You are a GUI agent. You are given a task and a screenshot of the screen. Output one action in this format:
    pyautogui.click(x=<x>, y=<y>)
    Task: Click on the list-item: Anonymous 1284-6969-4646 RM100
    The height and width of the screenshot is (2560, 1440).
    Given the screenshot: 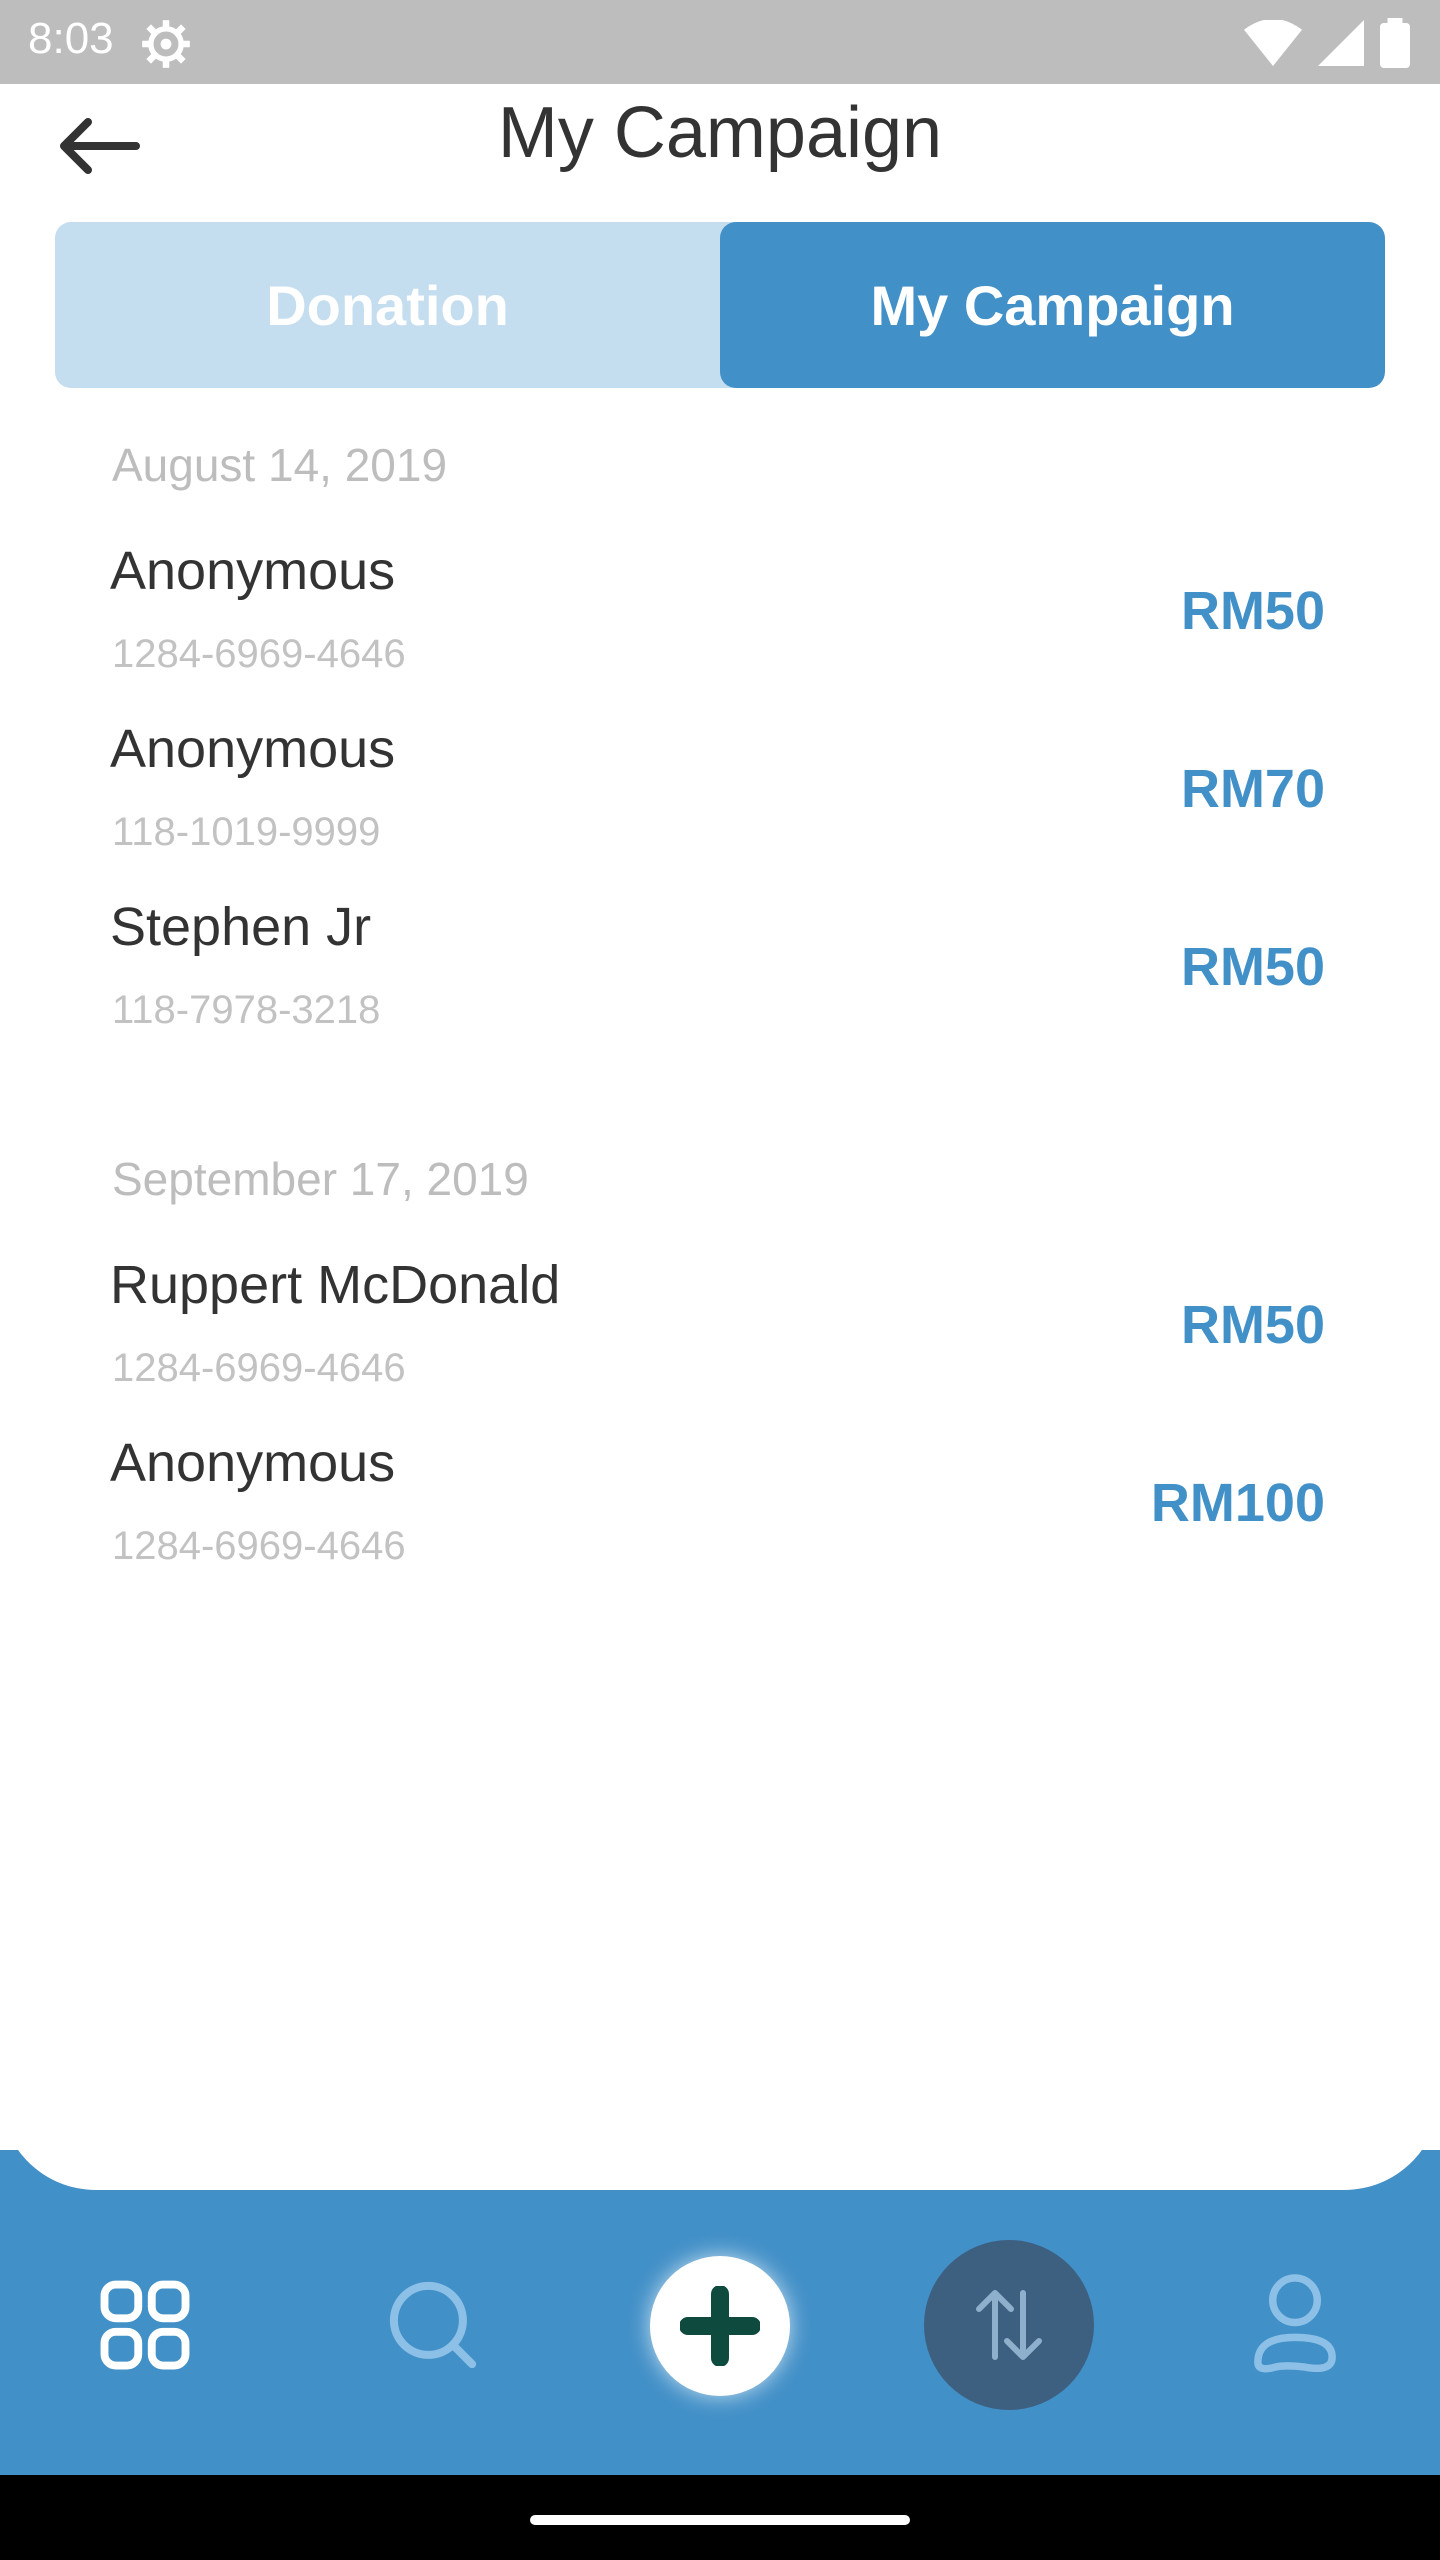 What is the action you would take?
    pyautogui.click(x=720, y=1521)
    